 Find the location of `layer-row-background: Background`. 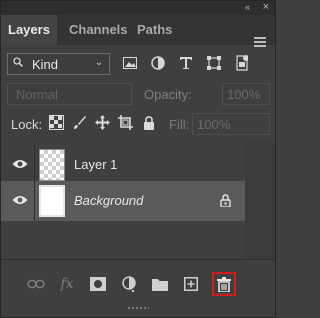

layer-row-background: Background is located at coordinates (123, 201).